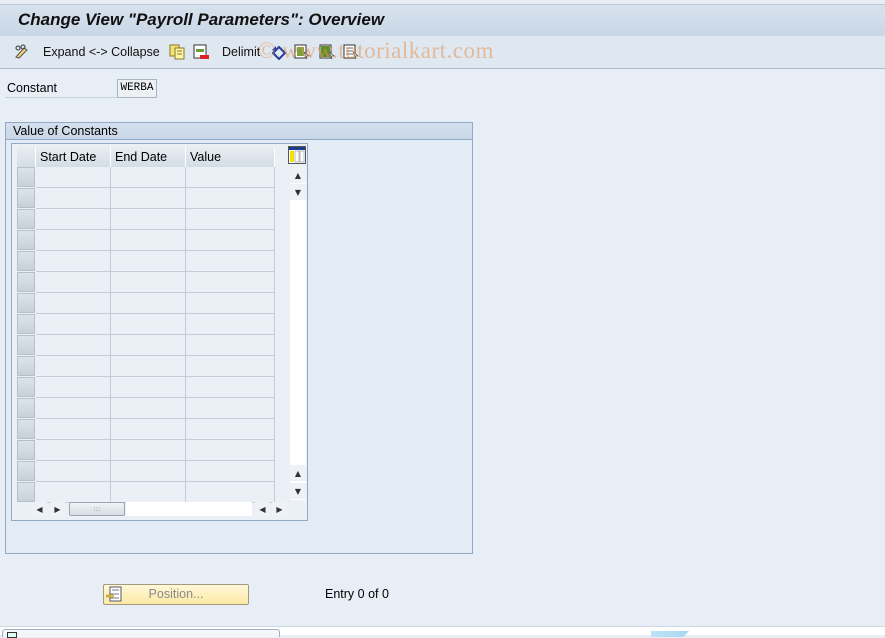  What do you see at coordinates (57, 509) in the screenshot?
I see `scroll-right-button: ▶` at bounding box center [57, 509].